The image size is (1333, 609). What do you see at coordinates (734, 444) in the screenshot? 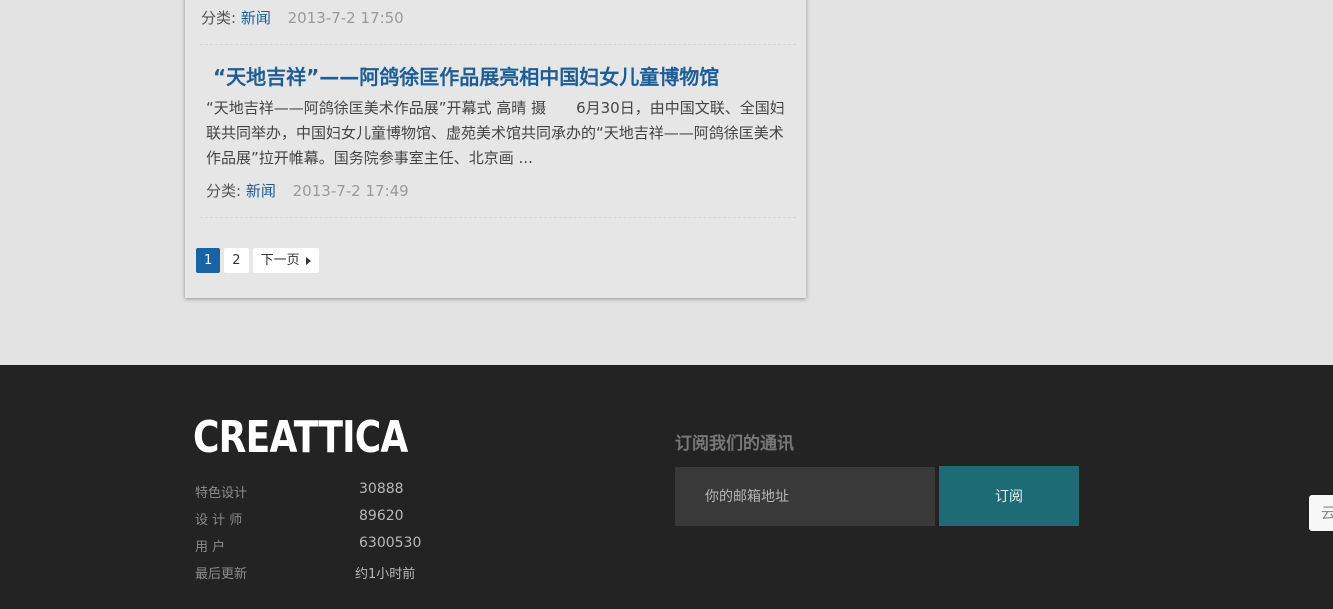
I see `newsletter-title: 订阅我们的通讯` at bounding box center [734, 444].